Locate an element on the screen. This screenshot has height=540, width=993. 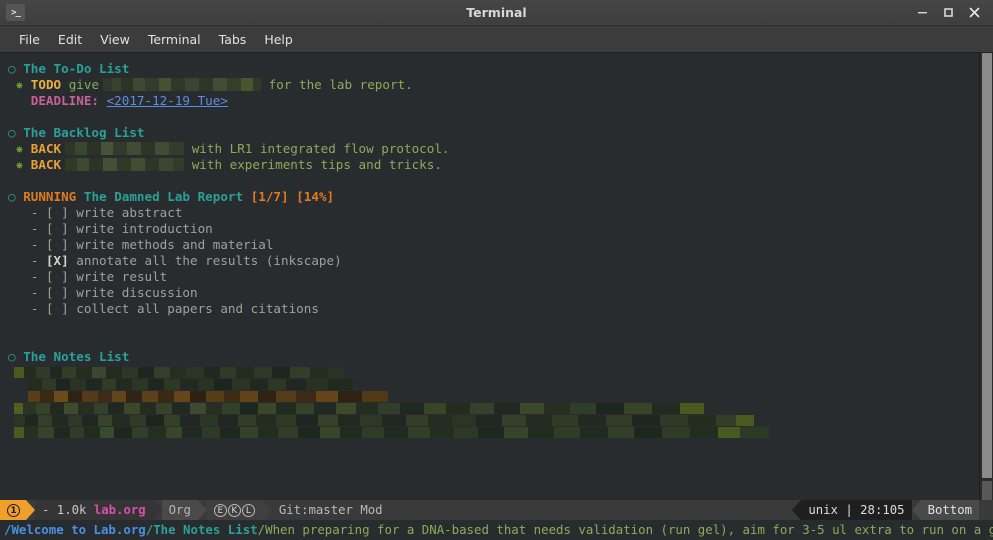
terminal-icon: >_ is located at coordinates (15, 12).